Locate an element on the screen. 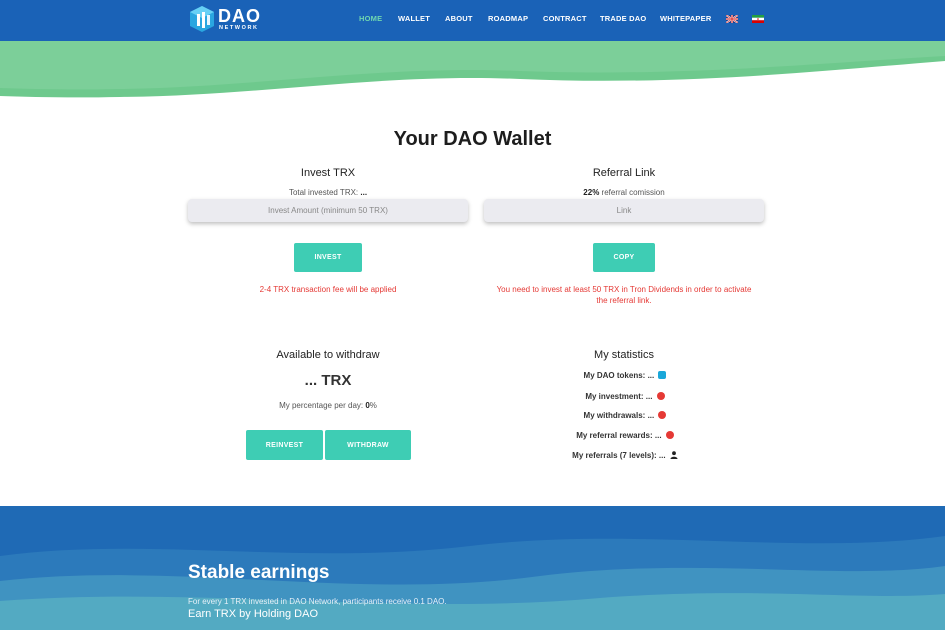 Image resolution: width=945 pixels, height=630 pixels. uk-flag-icon is located at coordinates (732, 19).